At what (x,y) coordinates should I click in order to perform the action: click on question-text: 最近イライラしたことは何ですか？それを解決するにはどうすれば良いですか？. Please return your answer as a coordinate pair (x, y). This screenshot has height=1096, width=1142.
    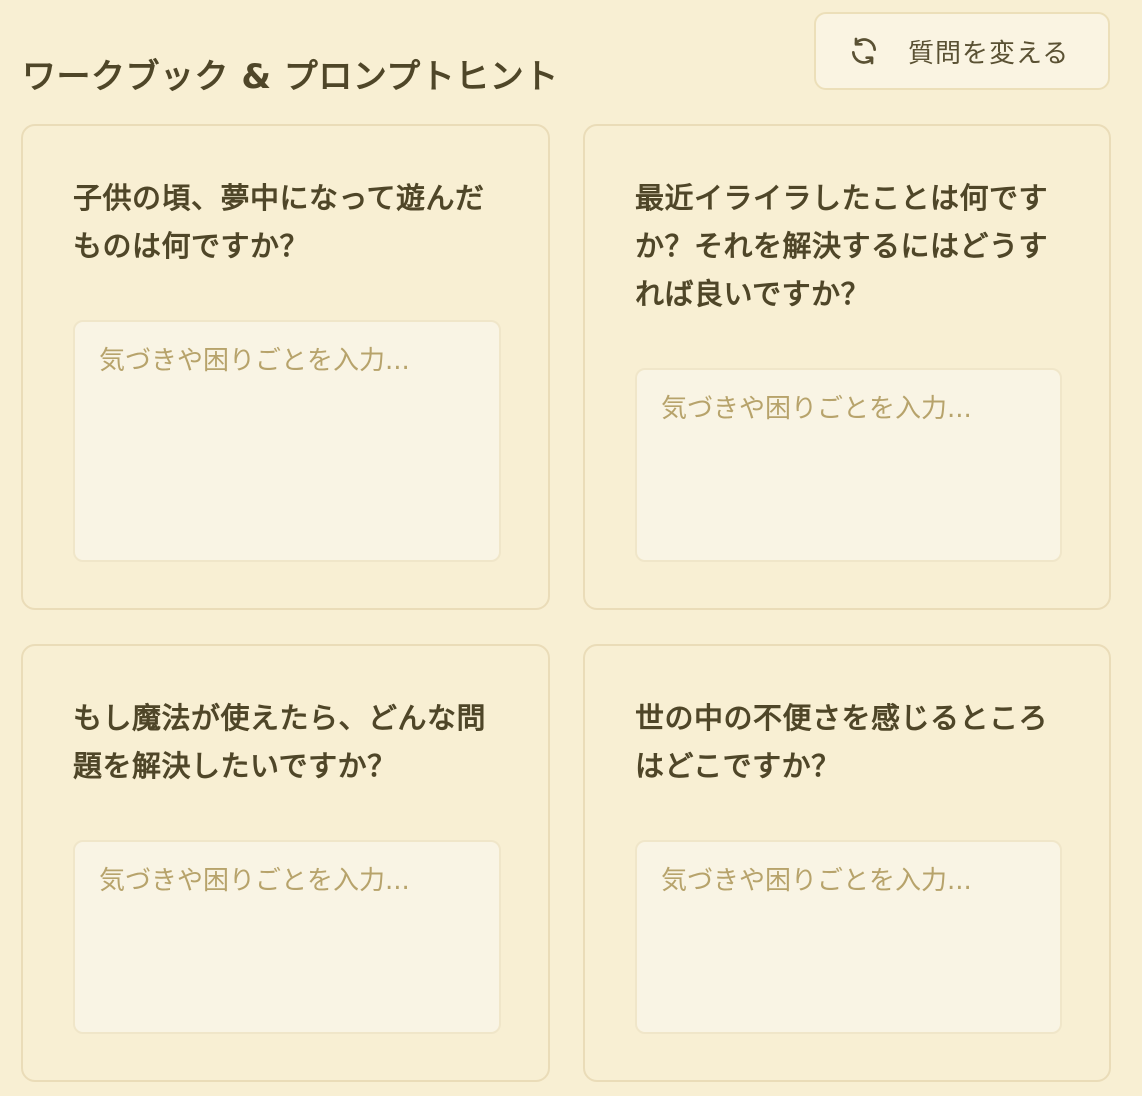
    Looking at the image, I should click on (842, 246).